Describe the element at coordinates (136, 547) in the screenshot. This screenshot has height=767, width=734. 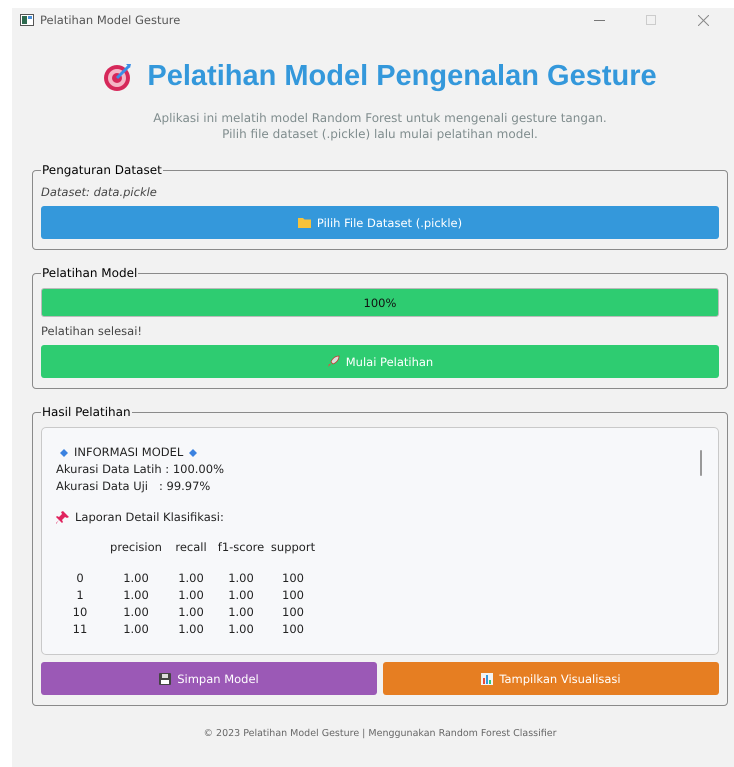
I see `column-header: precision` at that location.